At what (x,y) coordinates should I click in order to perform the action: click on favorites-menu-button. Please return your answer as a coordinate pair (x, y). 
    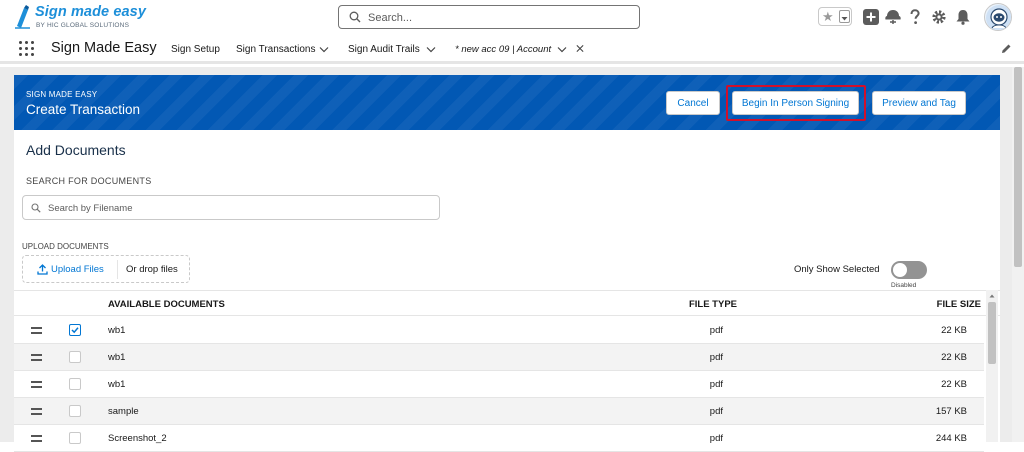
    Looking at the image, I should click on (844, 16).